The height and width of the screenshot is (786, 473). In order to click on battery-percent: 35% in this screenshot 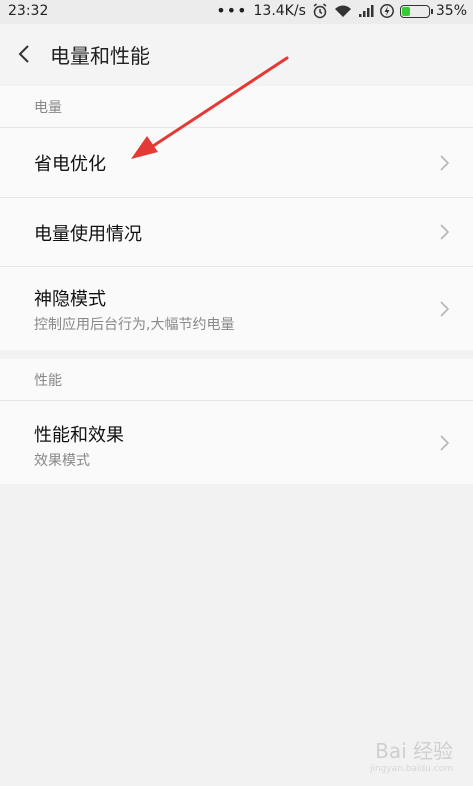, I will do `click(451, 11)`.